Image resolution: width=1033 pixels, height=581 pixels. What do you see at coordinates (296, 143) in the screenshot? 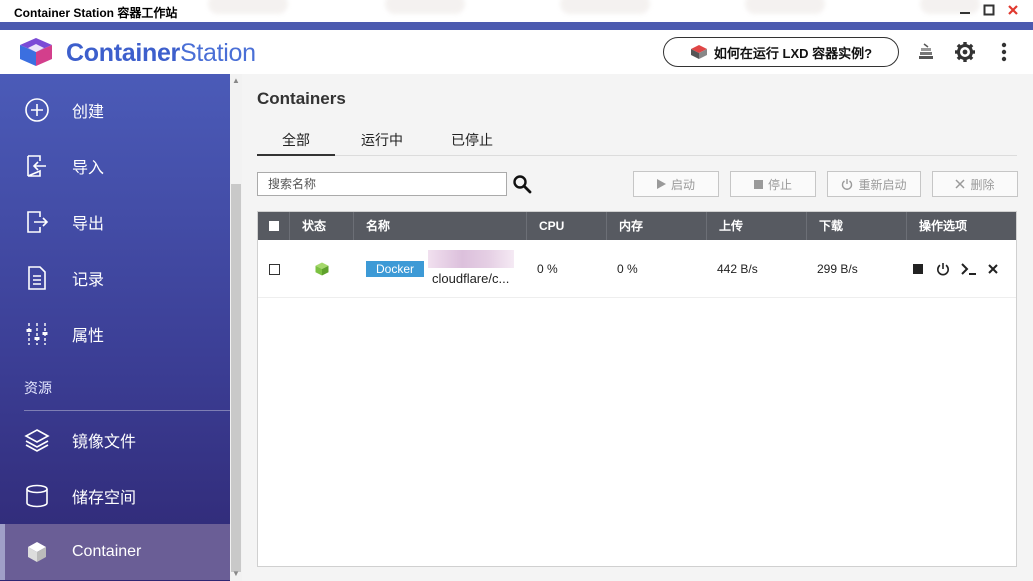
I see `tab-all: 全部` at bounding box center [296, 143].